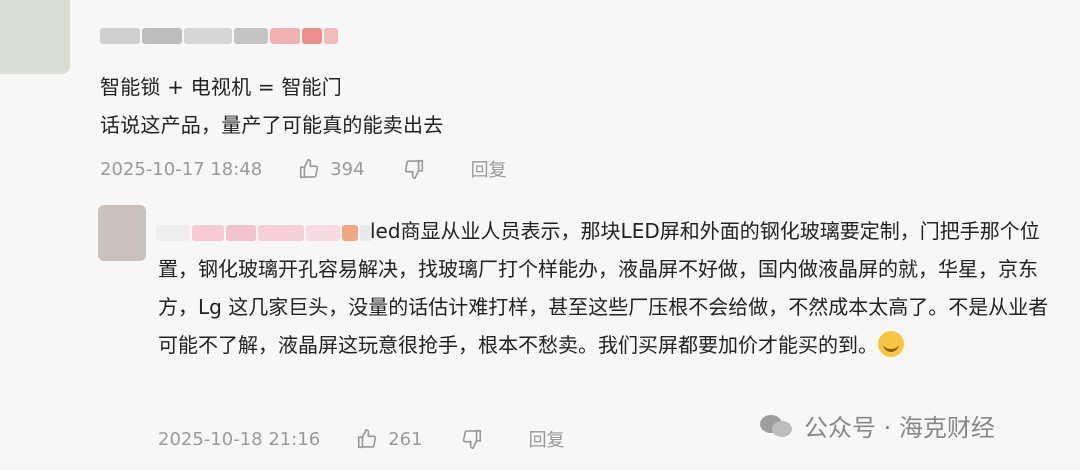  I want to click on like-count: 394, so click(347, 169).